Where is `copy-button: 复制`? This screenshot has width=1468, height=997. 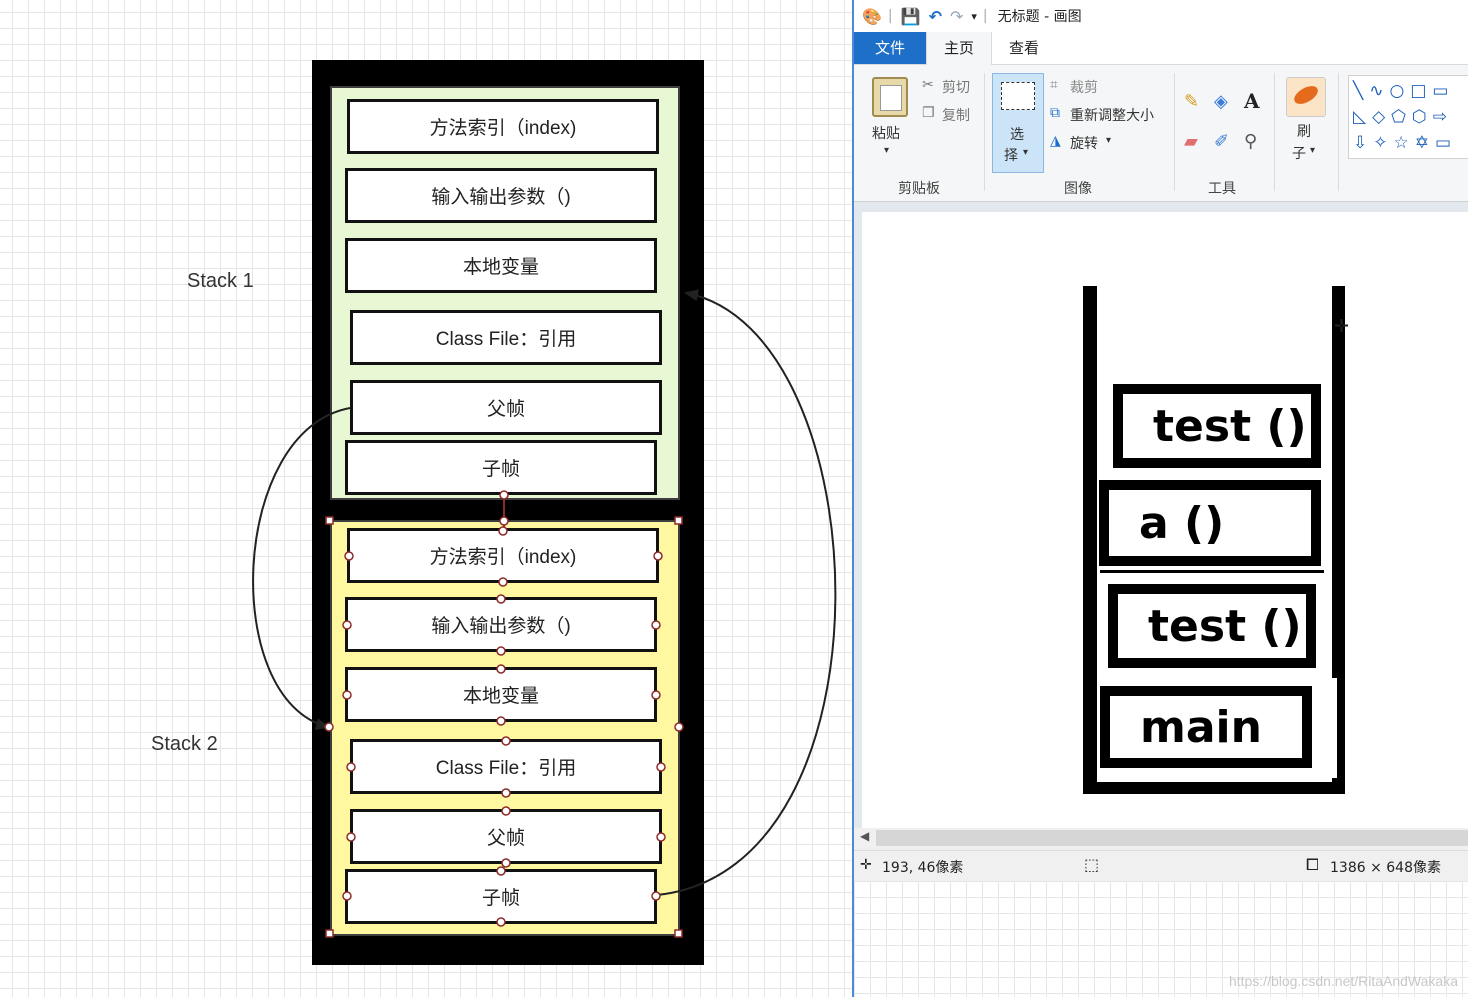 copy-button: 复制 is located at coordinates (956, 115).